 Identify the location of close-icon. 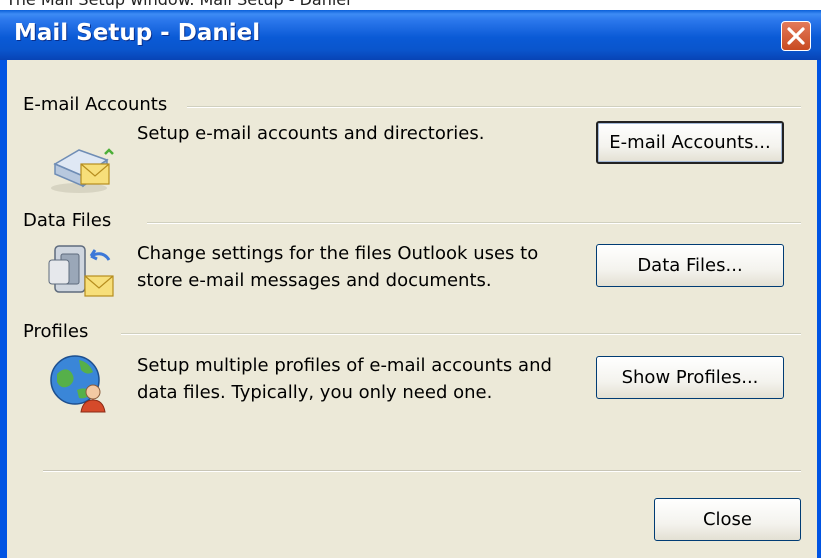
(796, 36).